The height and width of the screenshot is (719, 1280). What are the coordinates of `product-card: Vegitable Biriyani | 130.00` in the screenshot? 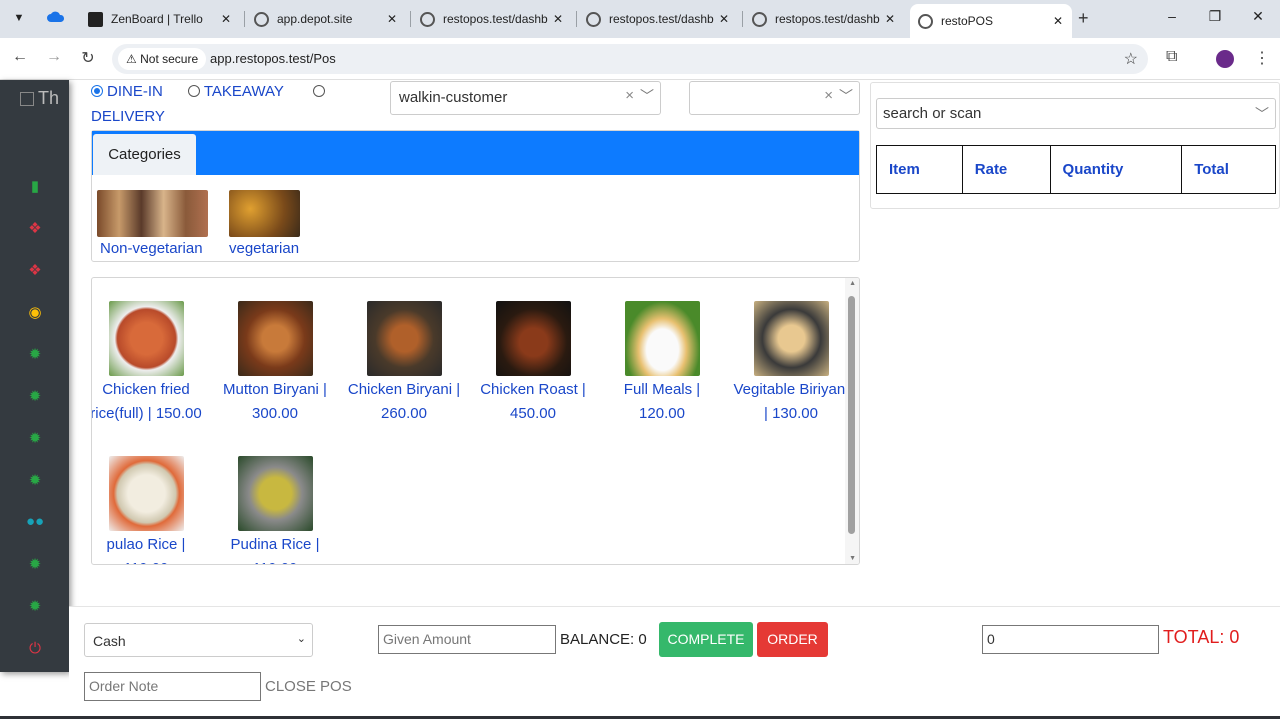 It's located at (791, 363).